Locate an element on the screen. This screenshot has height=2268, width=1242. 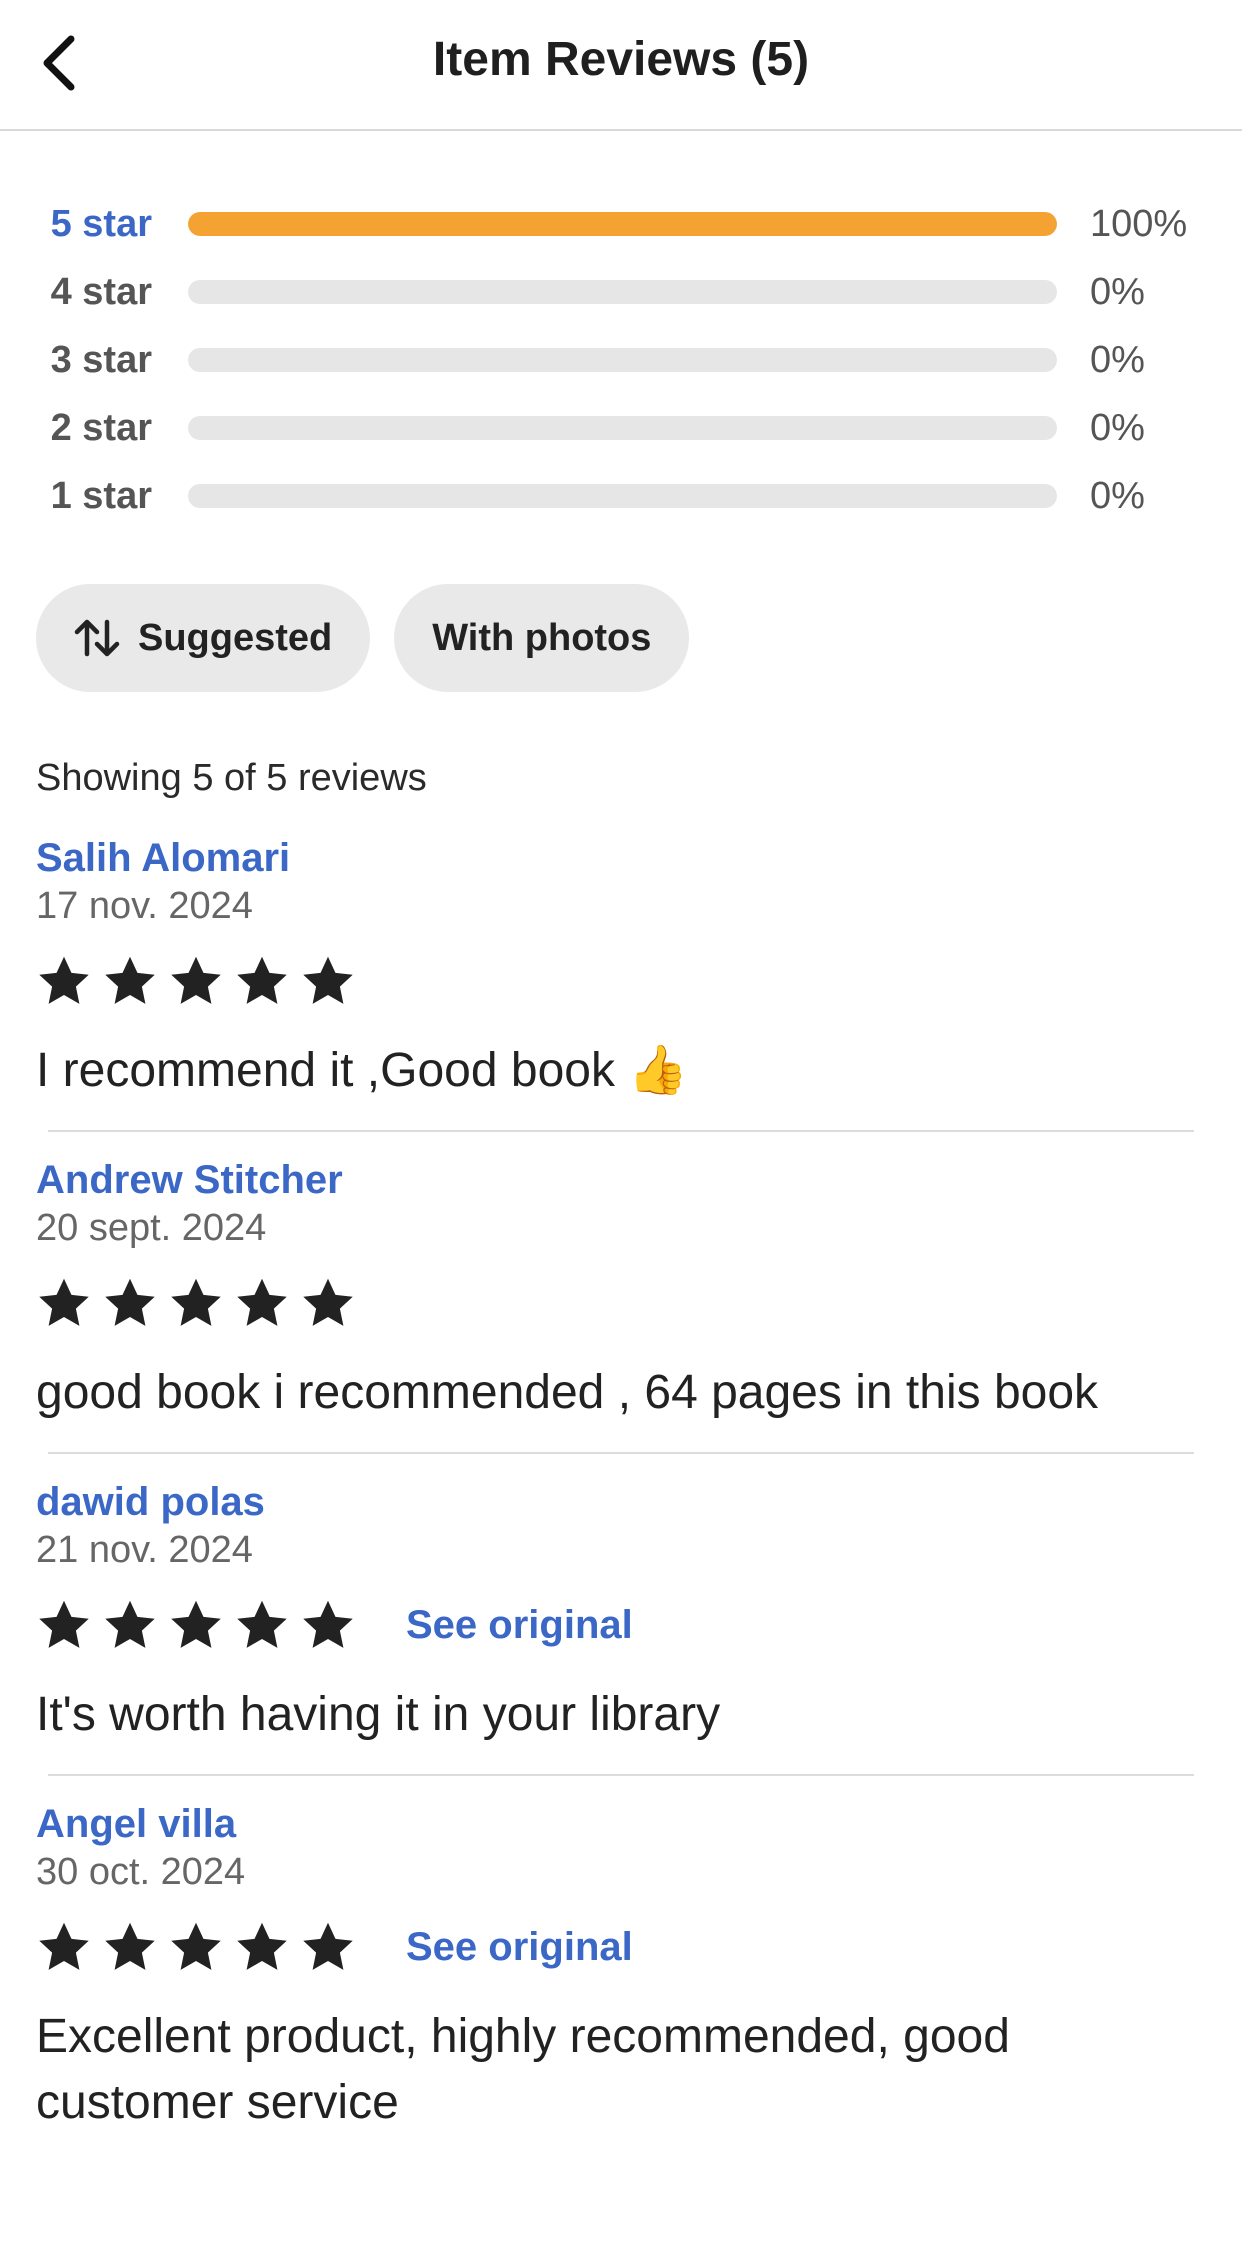
histogram-row: 5 star 100% is located at coordinates (621, 224).